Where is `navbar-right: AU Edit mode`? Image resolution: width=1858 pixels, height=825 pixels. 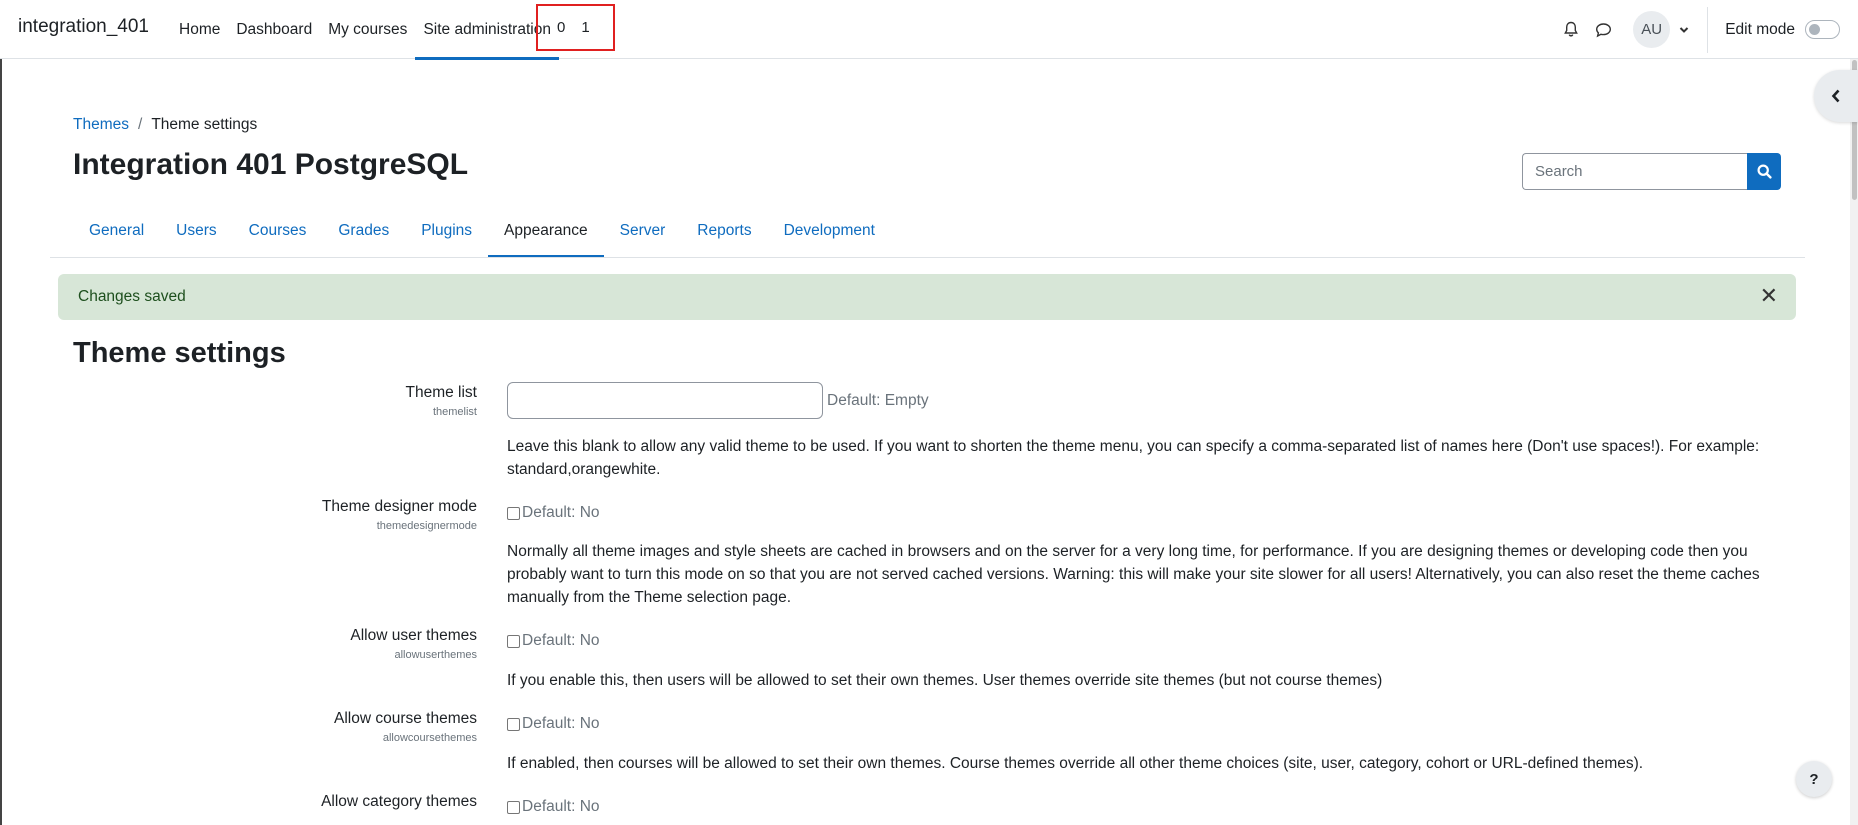 navbar-right: AU Edit mode is located at coordinates (1706, 29).